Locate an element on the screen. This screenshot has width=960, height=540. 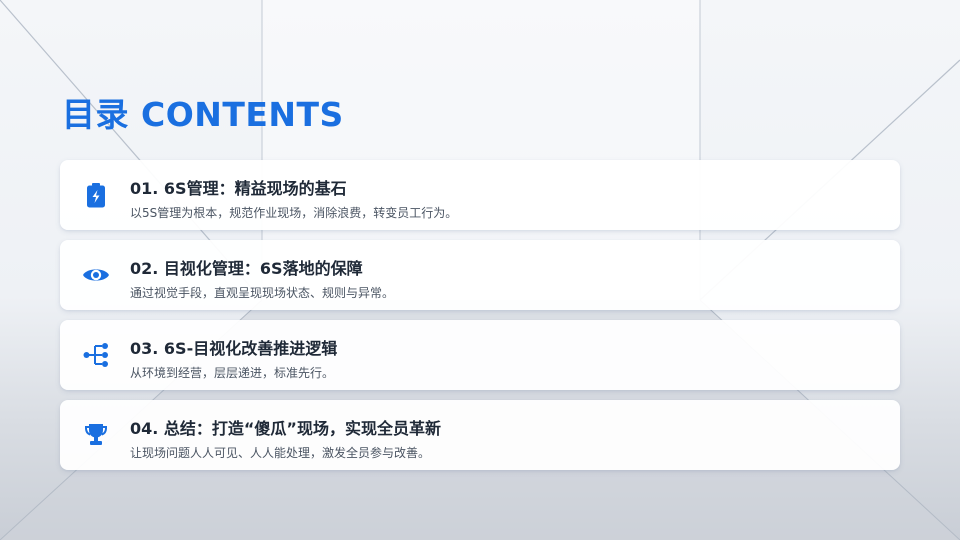
contents-item-2: 02. 目视化管理：6S落地的保障 通过视觉手段，直观呈现现场状态、规则与异常。 is located at coordinates (480, 275).